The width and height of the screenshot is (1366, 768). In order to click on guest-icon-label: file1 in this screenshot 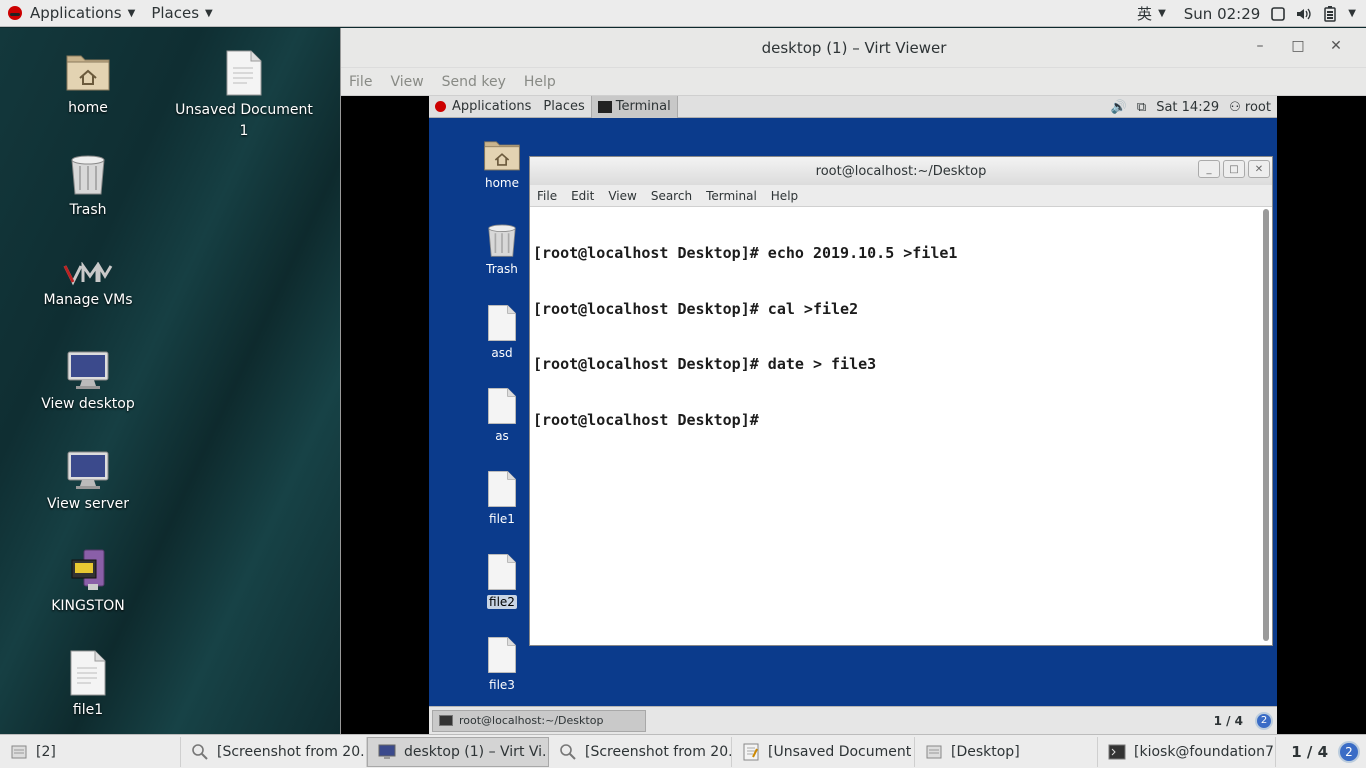, I will do `click(502, 519)`.